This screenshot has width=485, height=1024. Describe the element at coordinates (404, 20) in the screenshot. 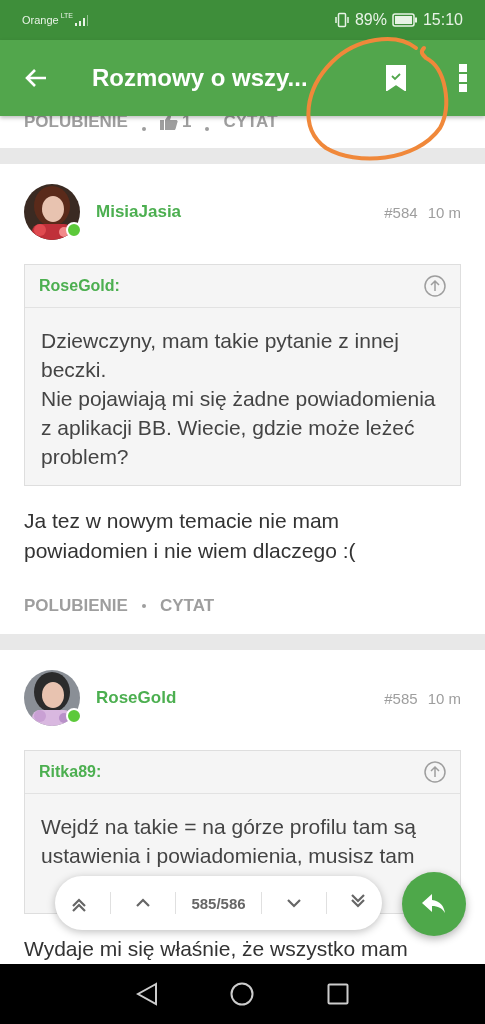

I see `battery-icon` at that location.